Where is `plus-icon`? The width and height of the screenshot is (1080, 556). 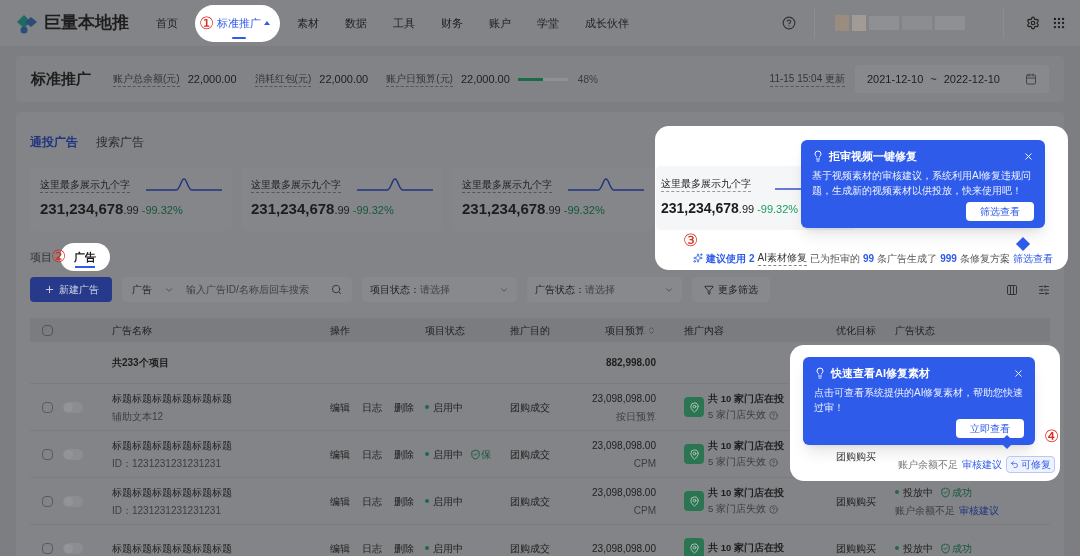 plus-icon is located at coordinates (49, 289).